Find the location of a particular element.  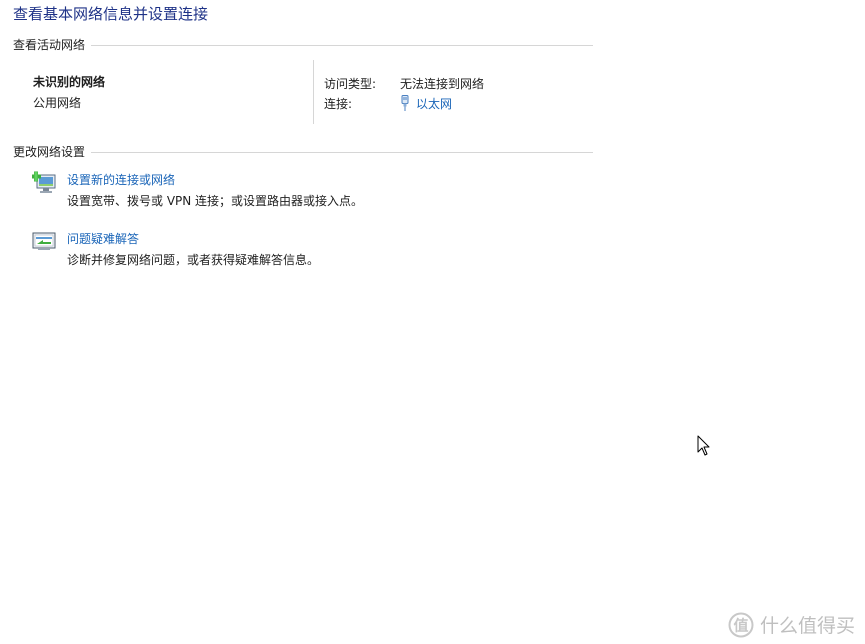

network-category: 公用网络 is located at coordinates (69, 102).